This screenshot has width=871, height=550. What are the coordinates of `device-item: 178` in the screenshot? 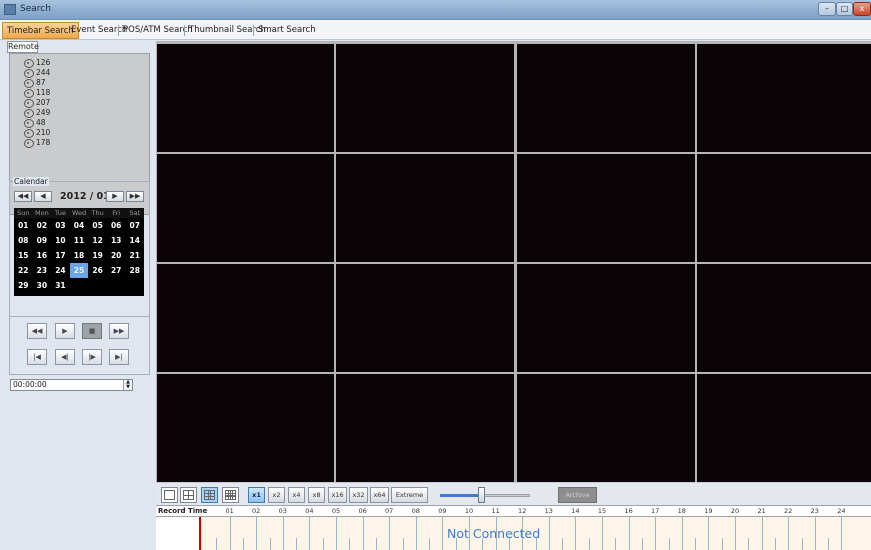 It's located at (37, 143).